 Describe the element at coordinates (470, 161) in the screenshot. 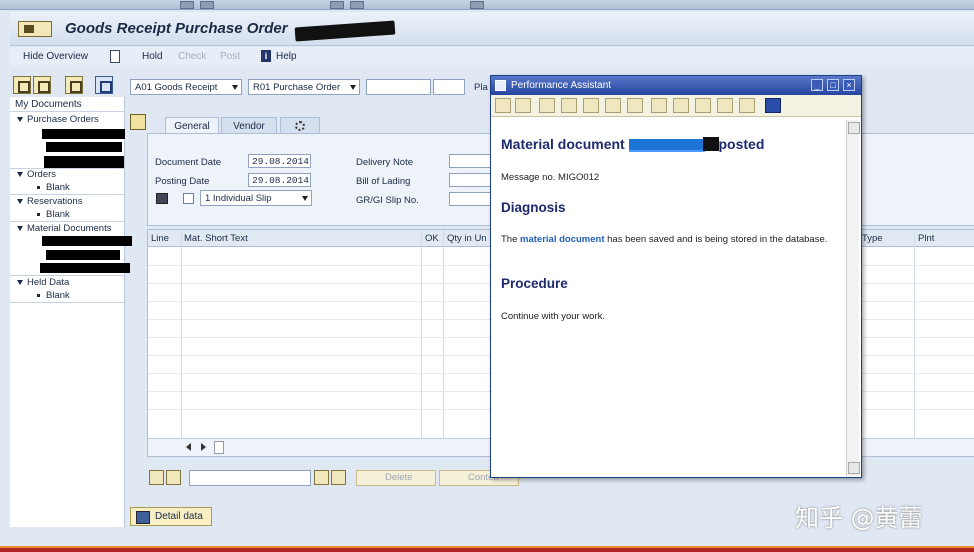

I see `delivery-note-field` at that location.